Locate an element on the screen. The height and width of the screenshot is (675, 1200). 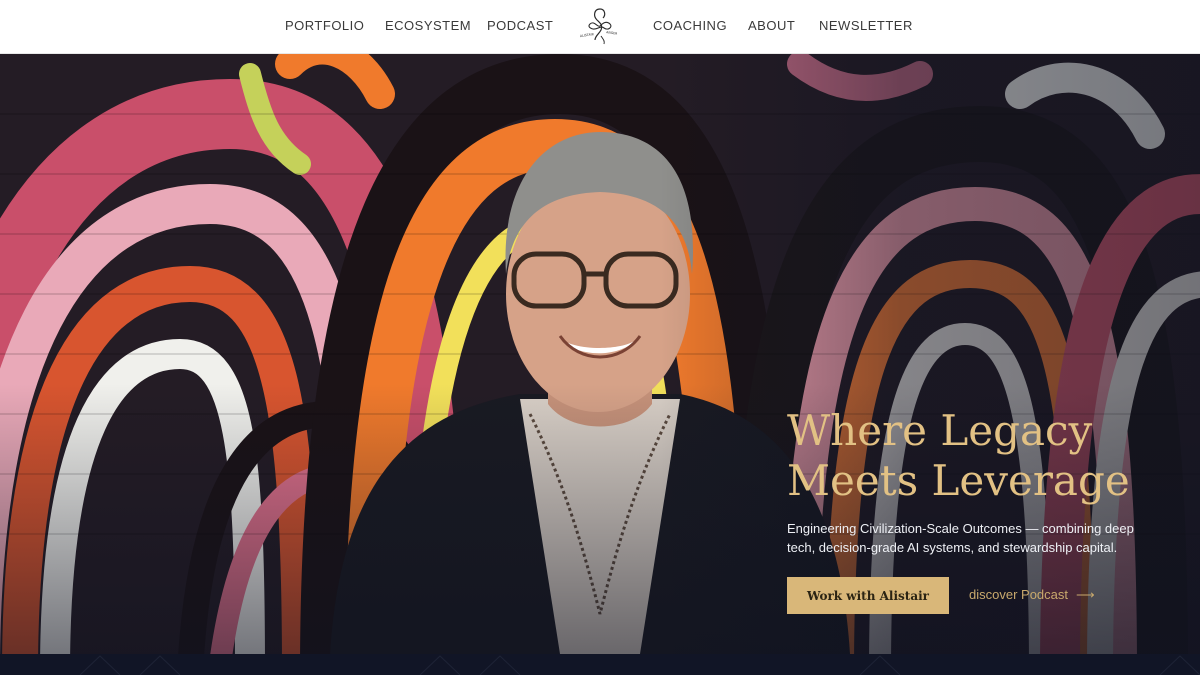
svg-text: ANGER is located at coordinates (612, 33).